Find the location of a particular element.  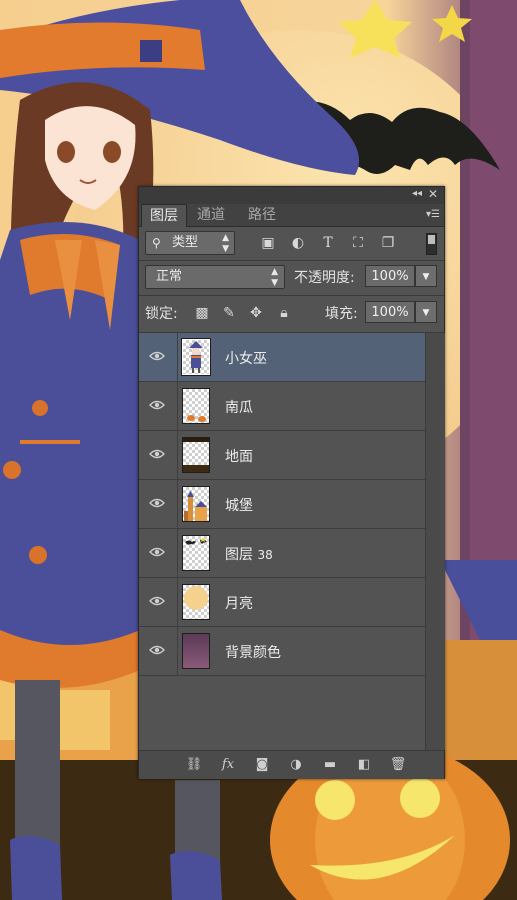

lock-row: 锁定: ▩ ✎ ✥ 🔒︎ 填充: 100% ▼ is located at coordinates (291, 314).